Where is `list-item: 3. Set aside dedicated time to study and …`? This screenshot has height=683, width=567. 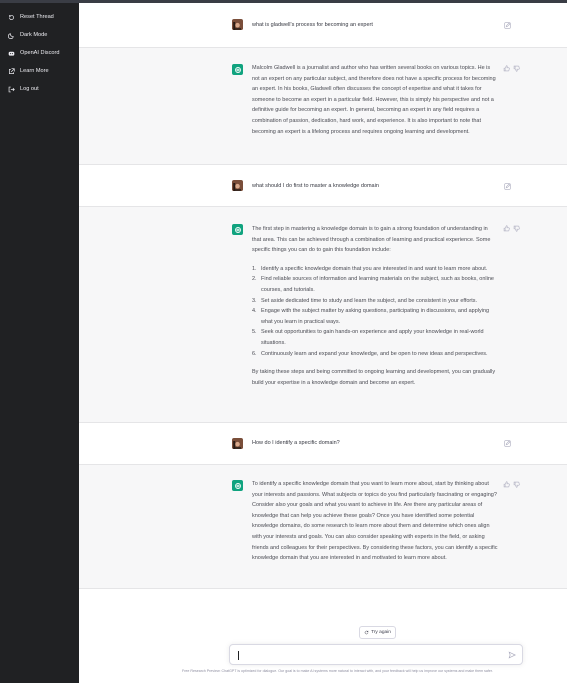 list-item: 3. Set aside dedicated time to study and … is located at coordinates (365, 300).